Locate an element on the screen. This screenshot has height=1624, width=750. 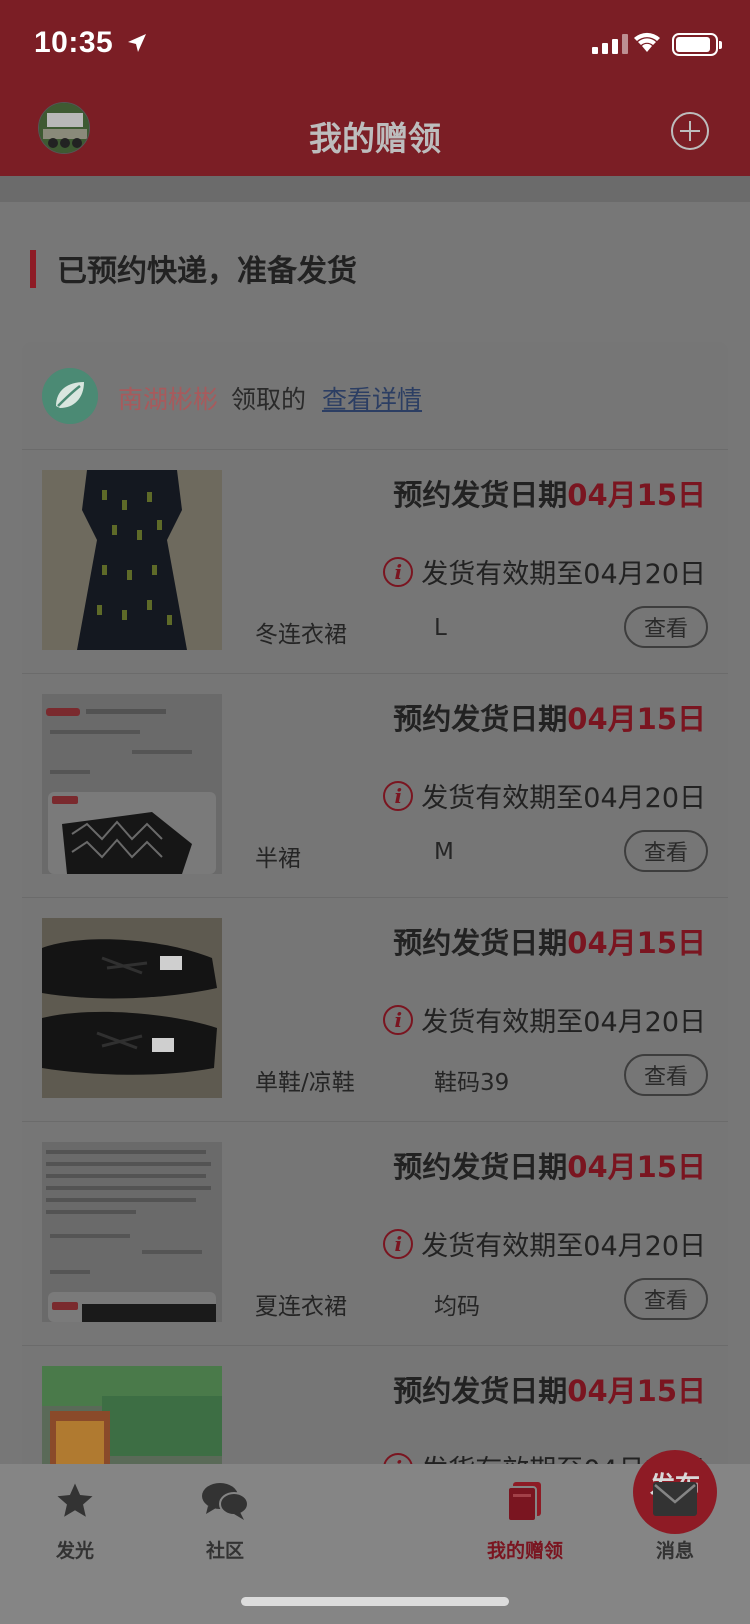
chat-bubbles-icon is located at coordinates (225, 1501).